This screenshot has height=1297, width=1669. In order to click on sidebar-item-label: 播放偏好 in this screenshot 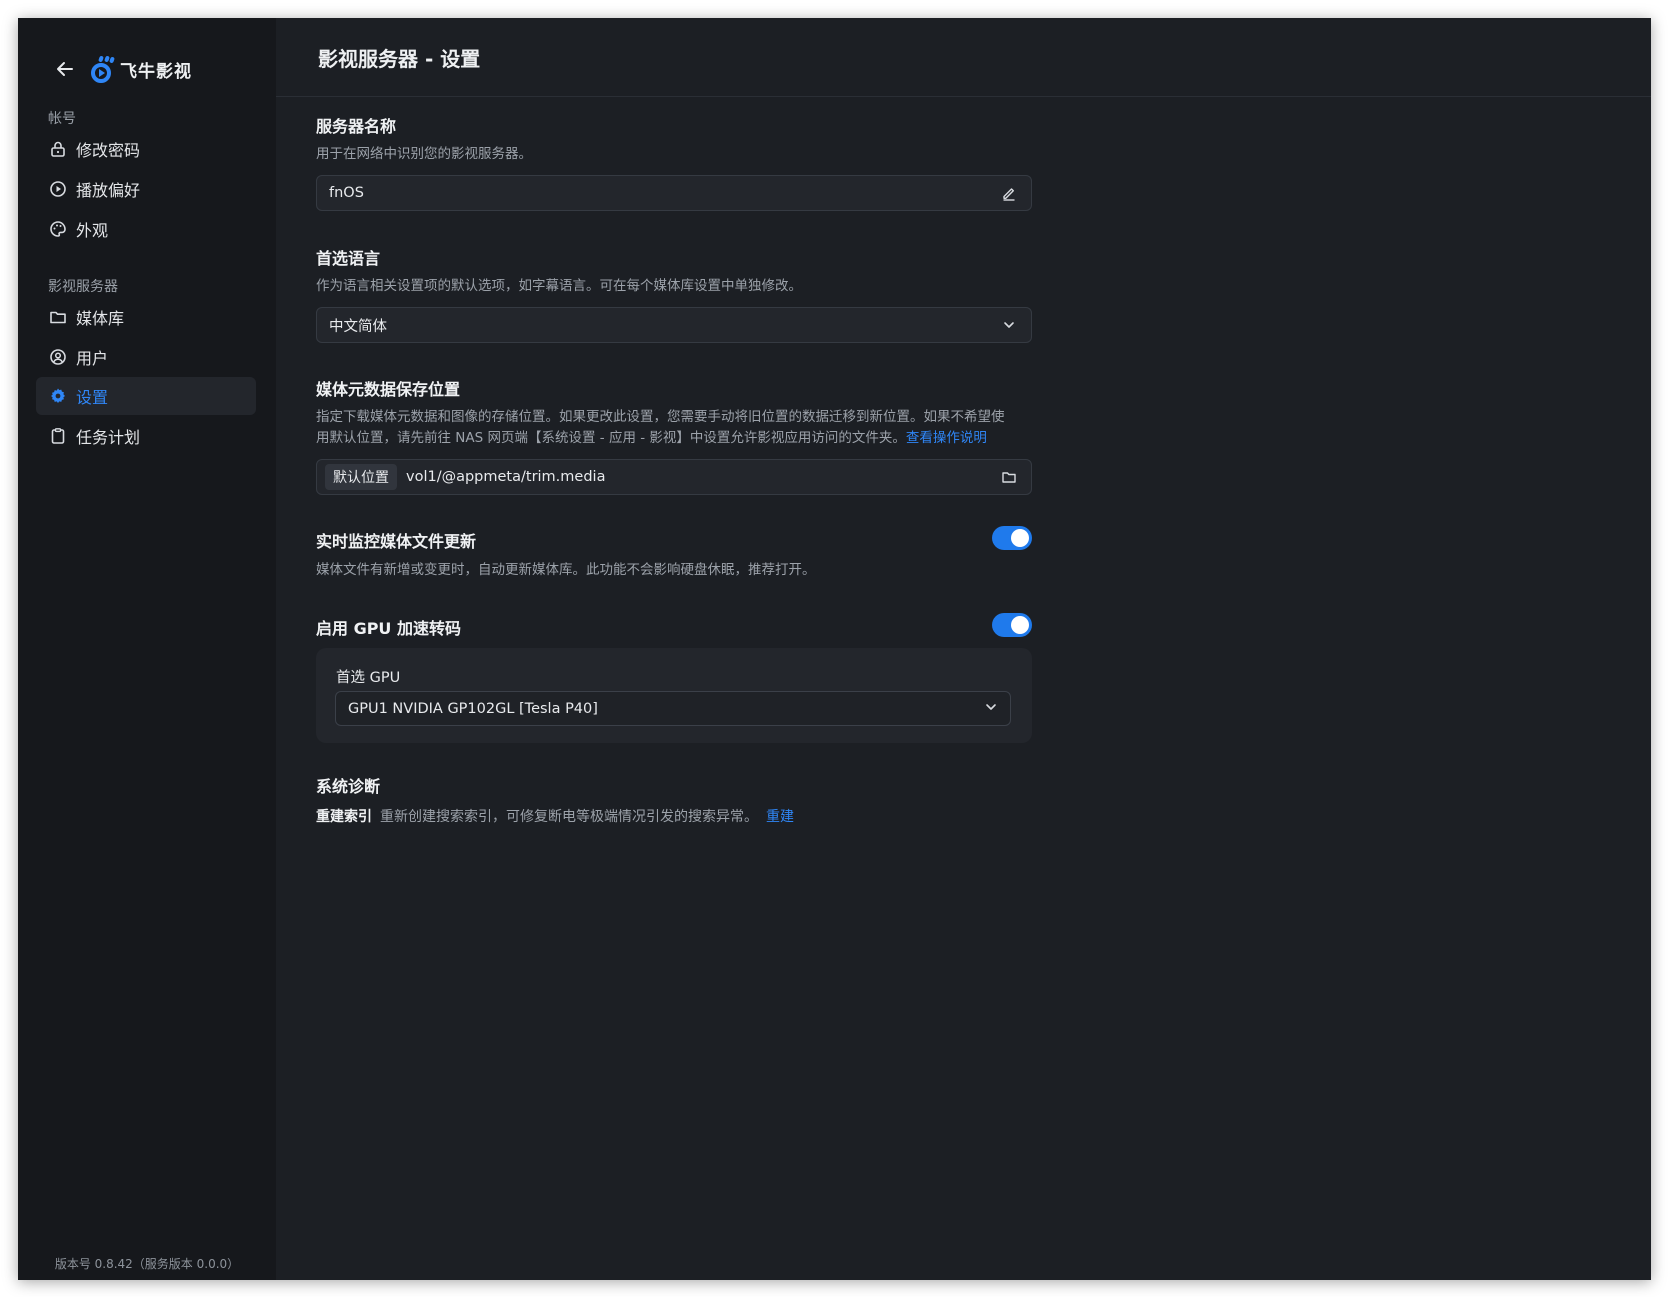, I will do `click(108, 190)`.